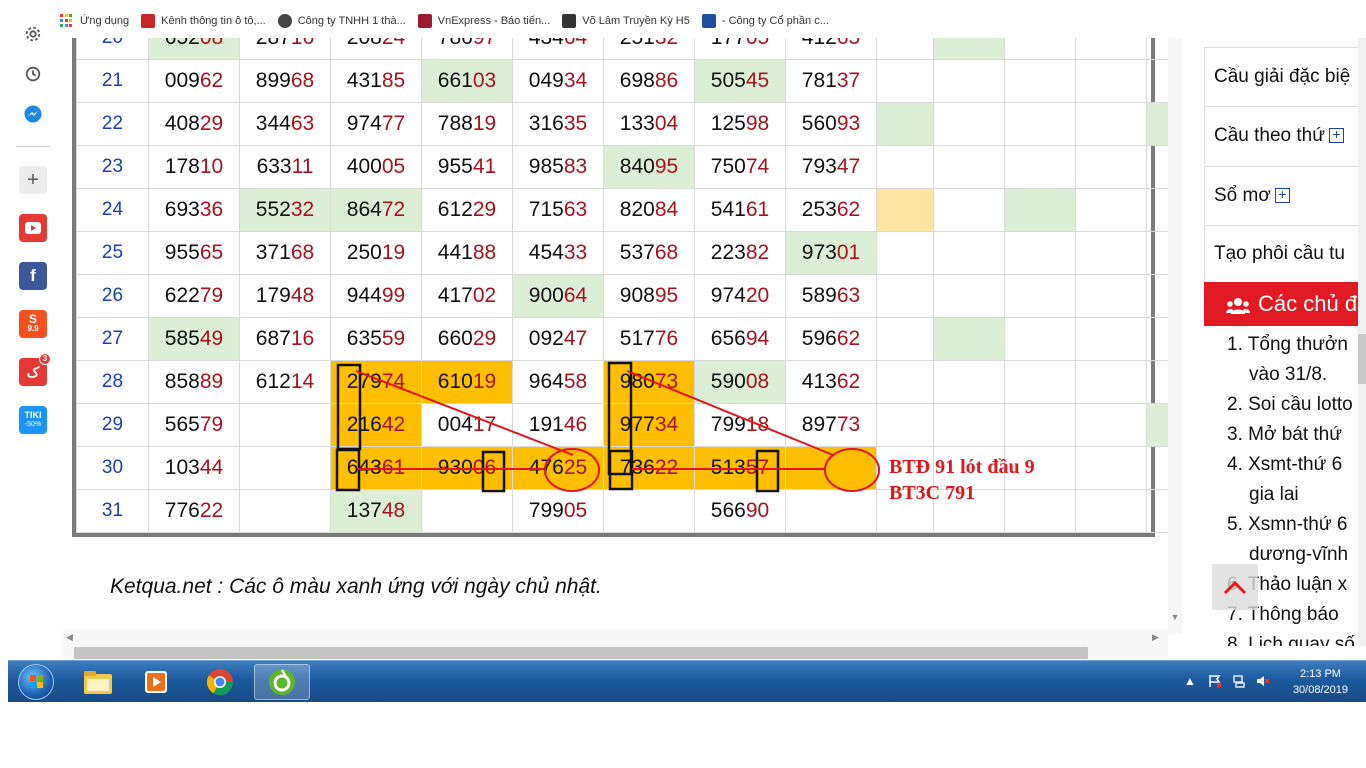  I want to click on messenger-icon, so click(33, 114).